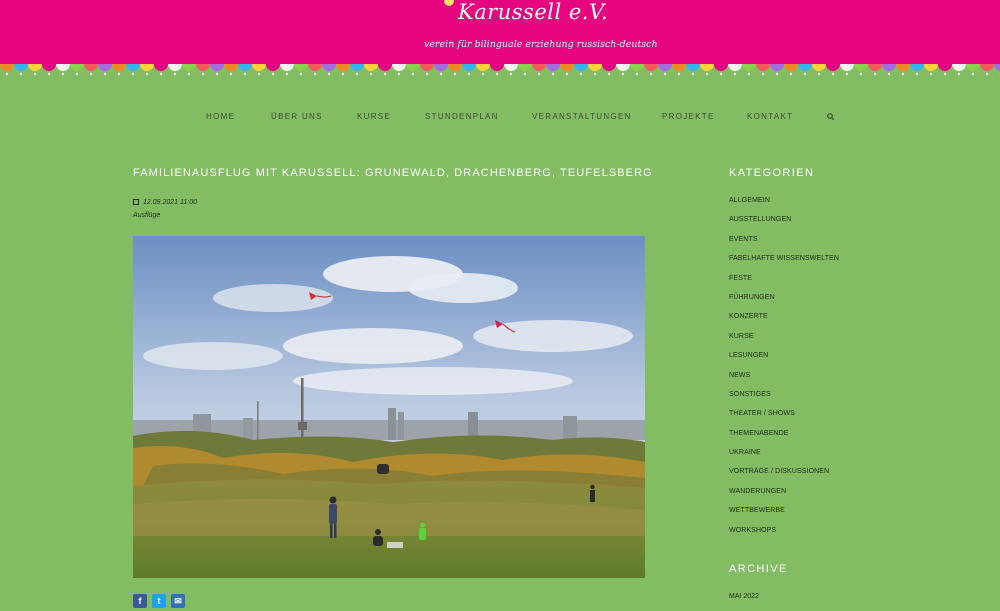  I want to click on site-logo: Karussell e.V., so click(533, 12).